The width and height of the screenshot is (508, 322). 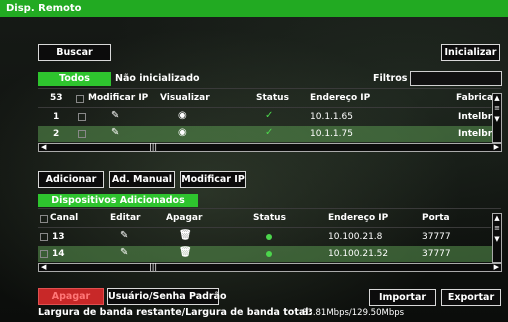 I want to click on search-button: Buscar, so click(x=74, y=52).